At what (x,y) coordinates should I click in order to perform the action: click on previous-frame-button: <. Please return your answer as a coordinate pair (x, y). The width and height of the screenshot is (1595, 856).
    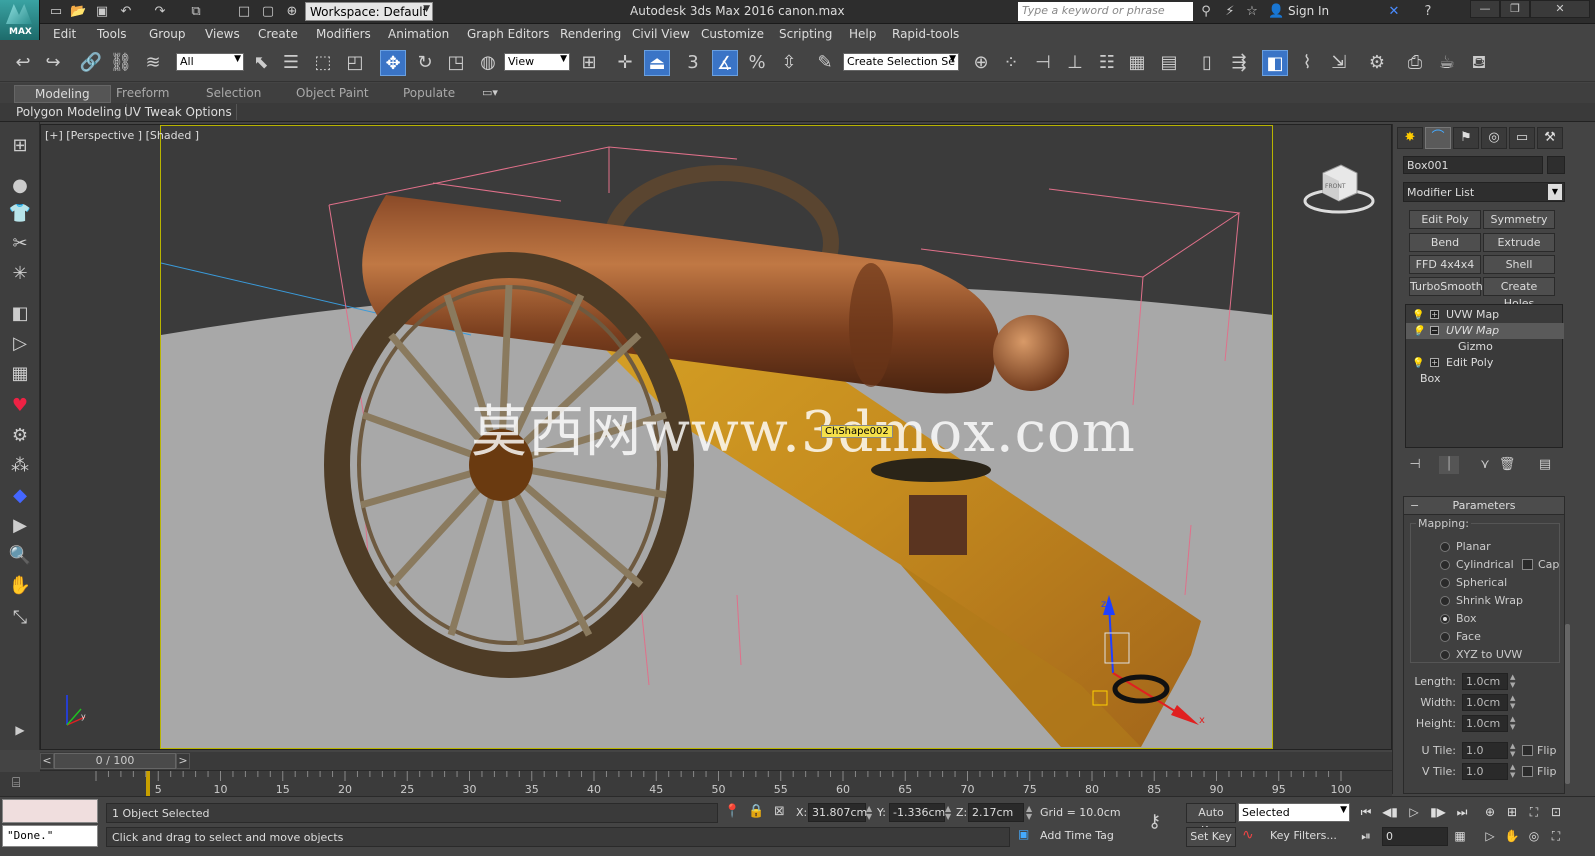
    Looking at the image, I should click on (47, 761).